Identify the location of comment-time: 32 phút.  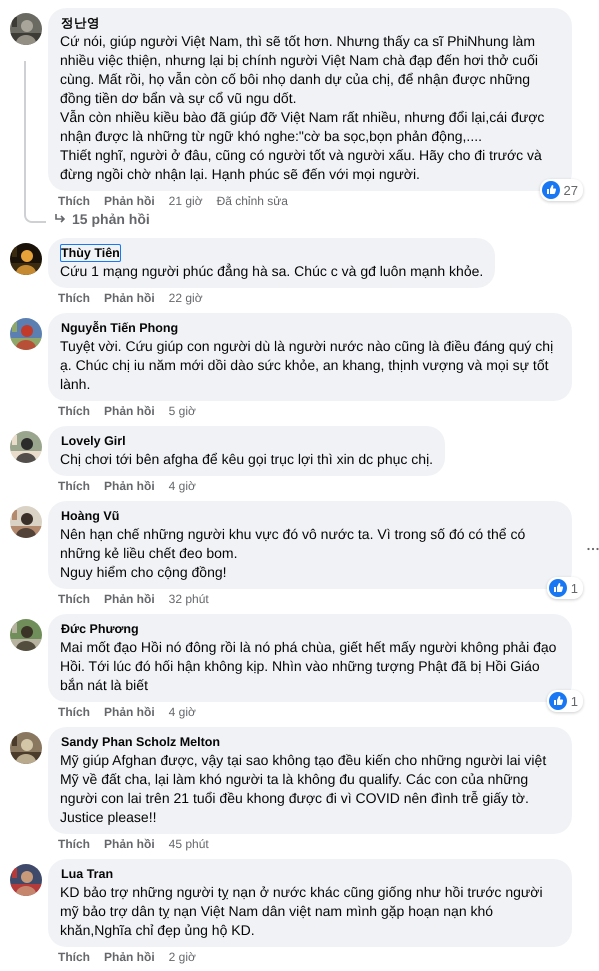
(188, 600).